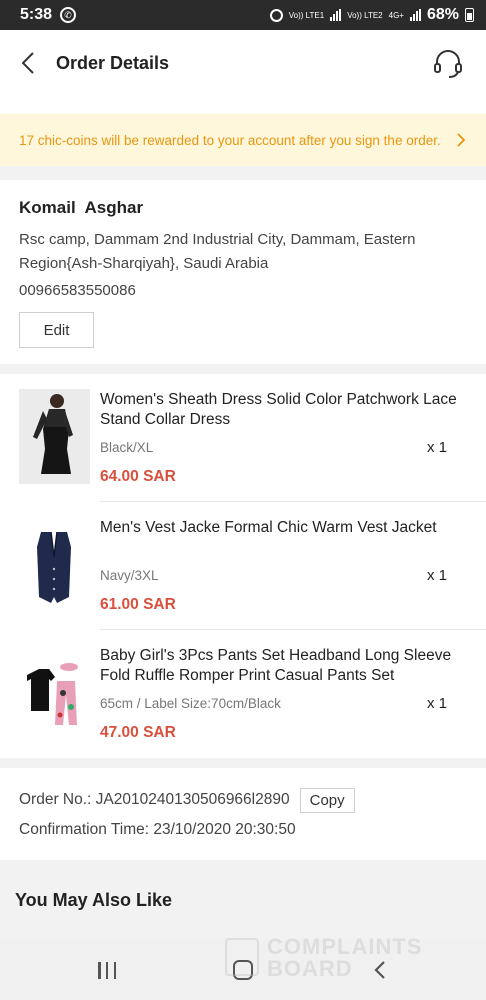 This screenshot has width=486, height=1000. What do you see at coordinates (129, 575) in the screenshot?
I see `product-variant: Navy/3XL` at bounding box center [129, 575].